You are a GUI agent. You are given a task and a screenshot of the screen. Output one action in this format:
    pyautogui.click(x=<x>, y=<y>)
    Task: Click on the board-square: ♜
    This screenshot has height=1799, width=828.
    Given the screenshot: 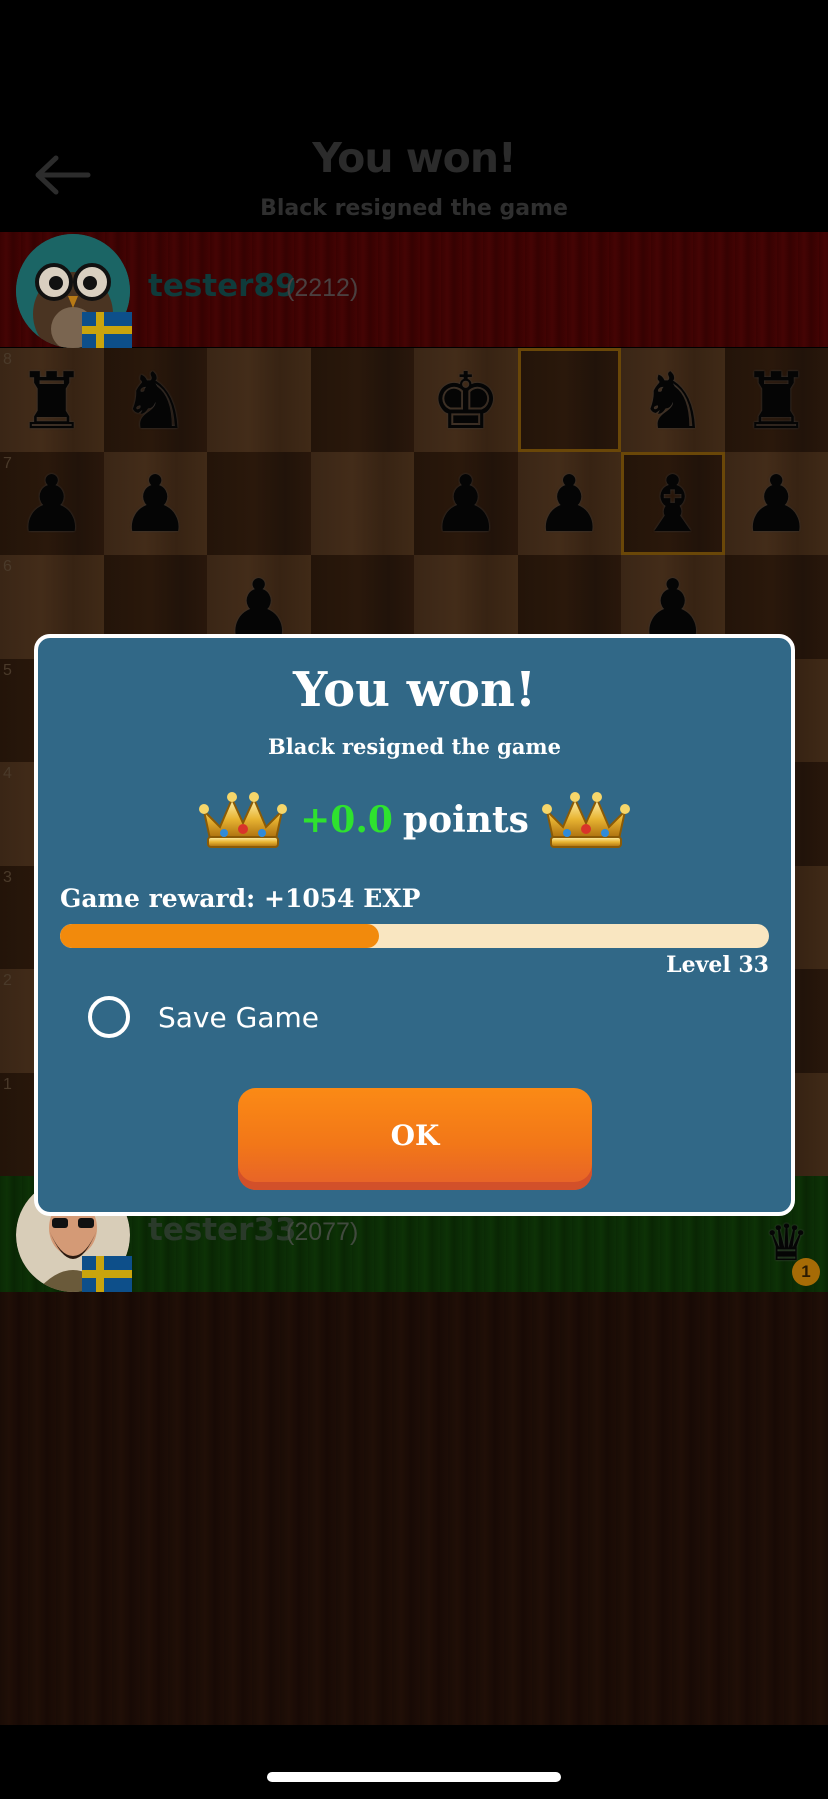 What is the action you would take?
    pyautogui.click(x=776, y=400)
    